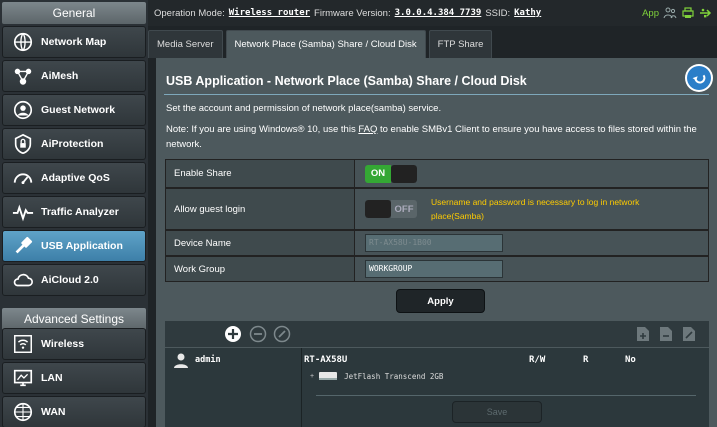 The width and height of the screenshot is (717, 427). I want to click on back-button, so click(699, 78).